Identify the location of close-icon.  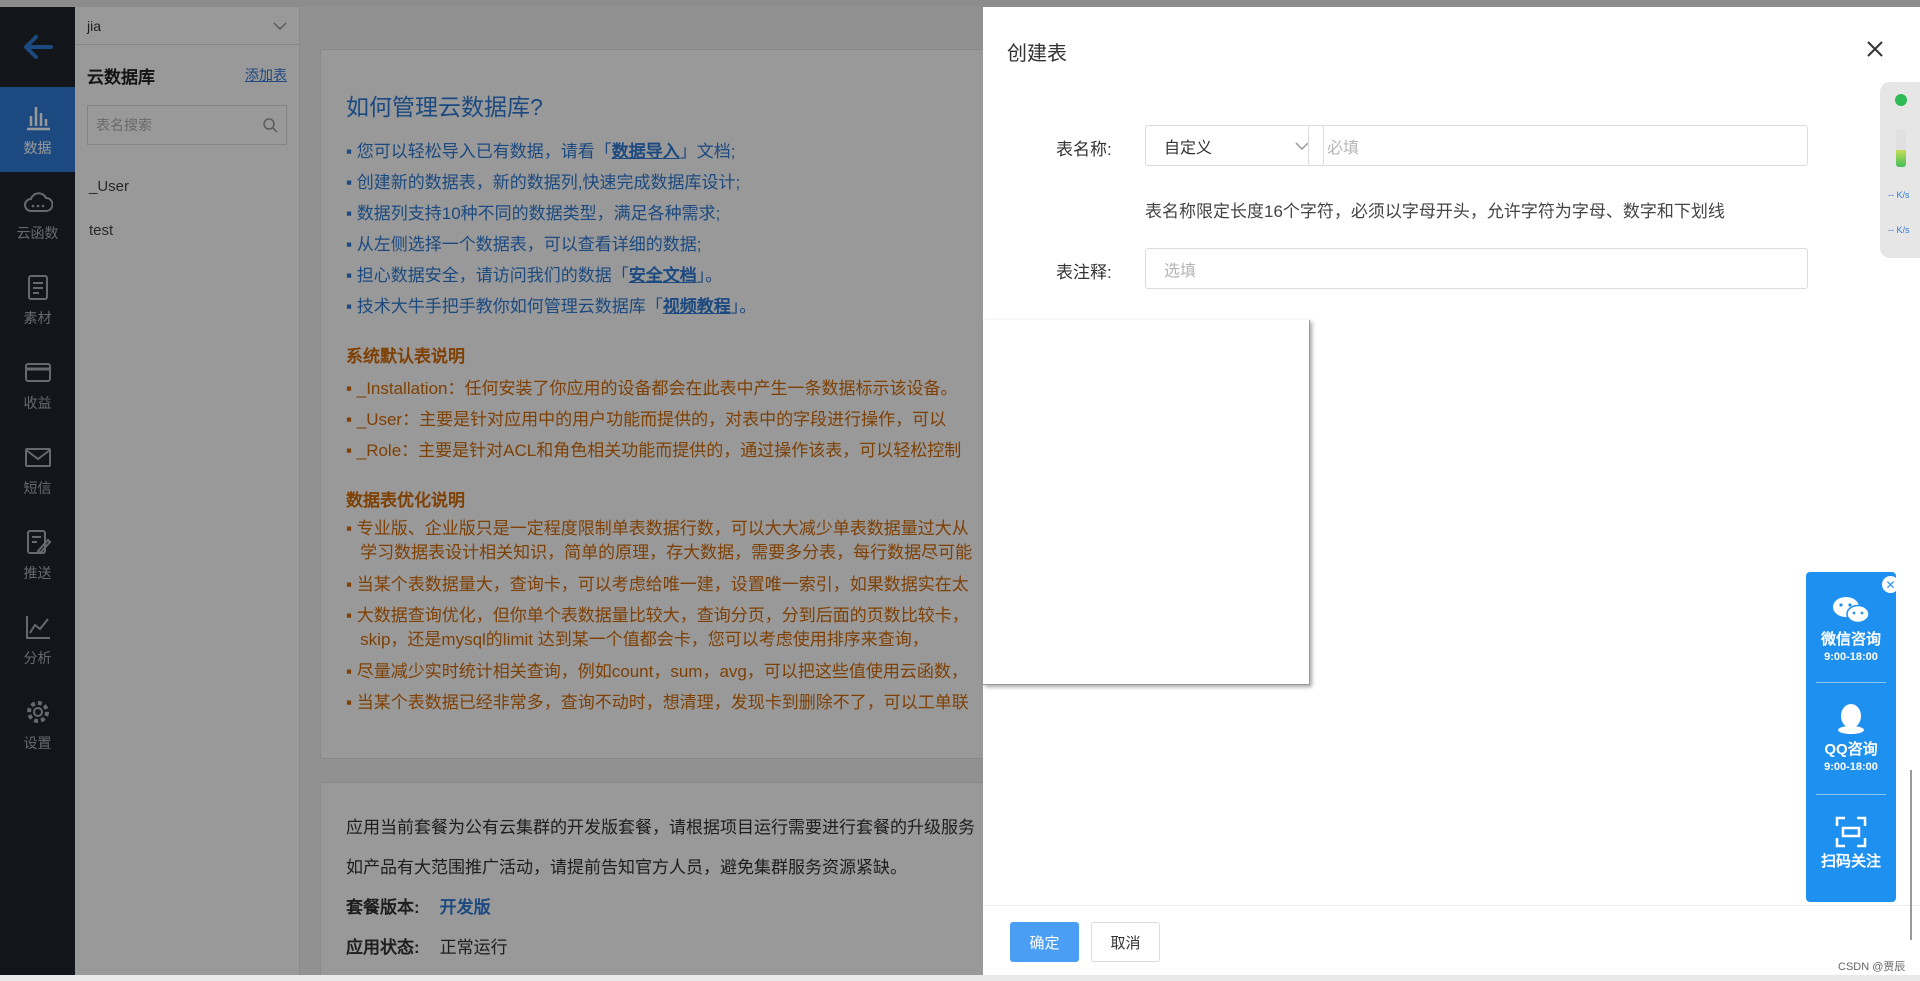
(1875, 49).